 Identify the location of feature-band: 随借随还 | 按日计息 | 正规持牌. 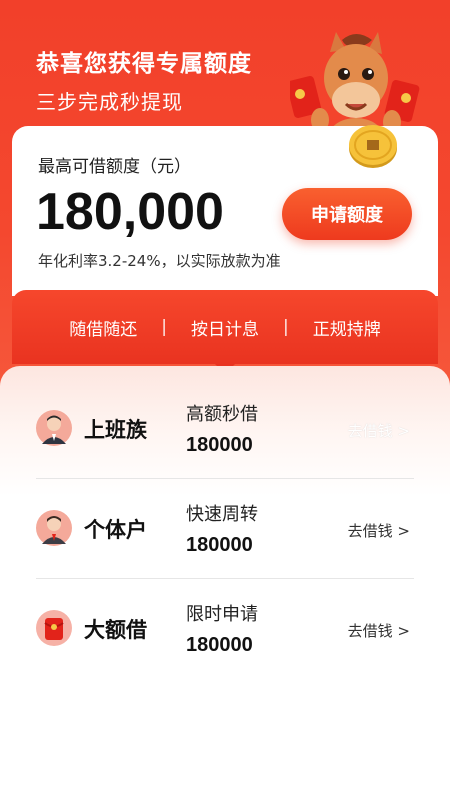
(225, 327).